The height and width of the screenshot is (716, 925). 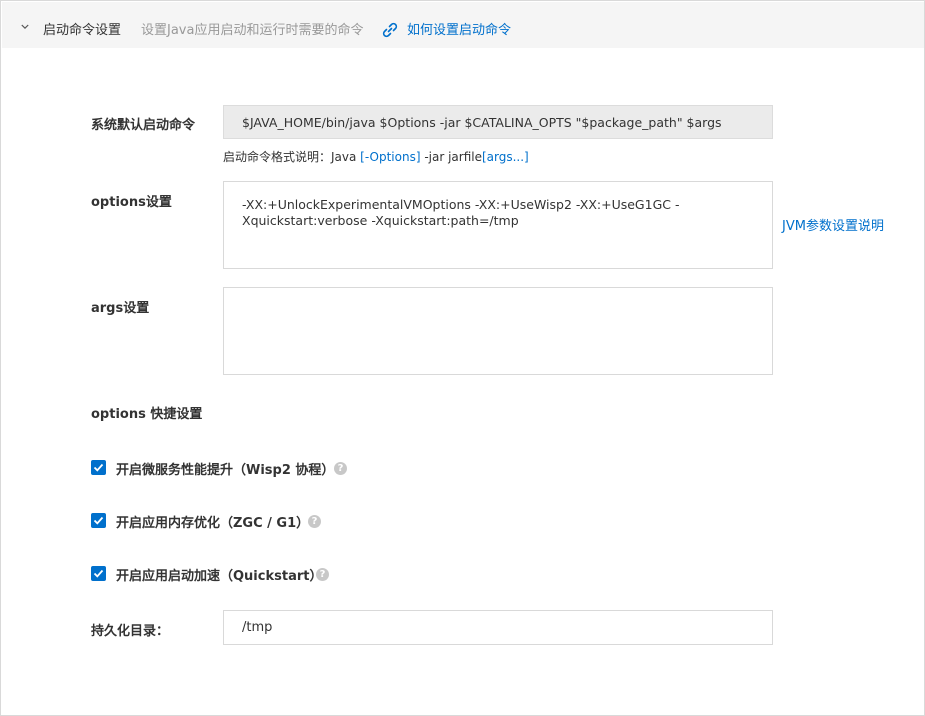 What do you see at coordinates (25, 27) in the screenshot?
I see `chevron-down-icon` at bounding box center [25, 27].